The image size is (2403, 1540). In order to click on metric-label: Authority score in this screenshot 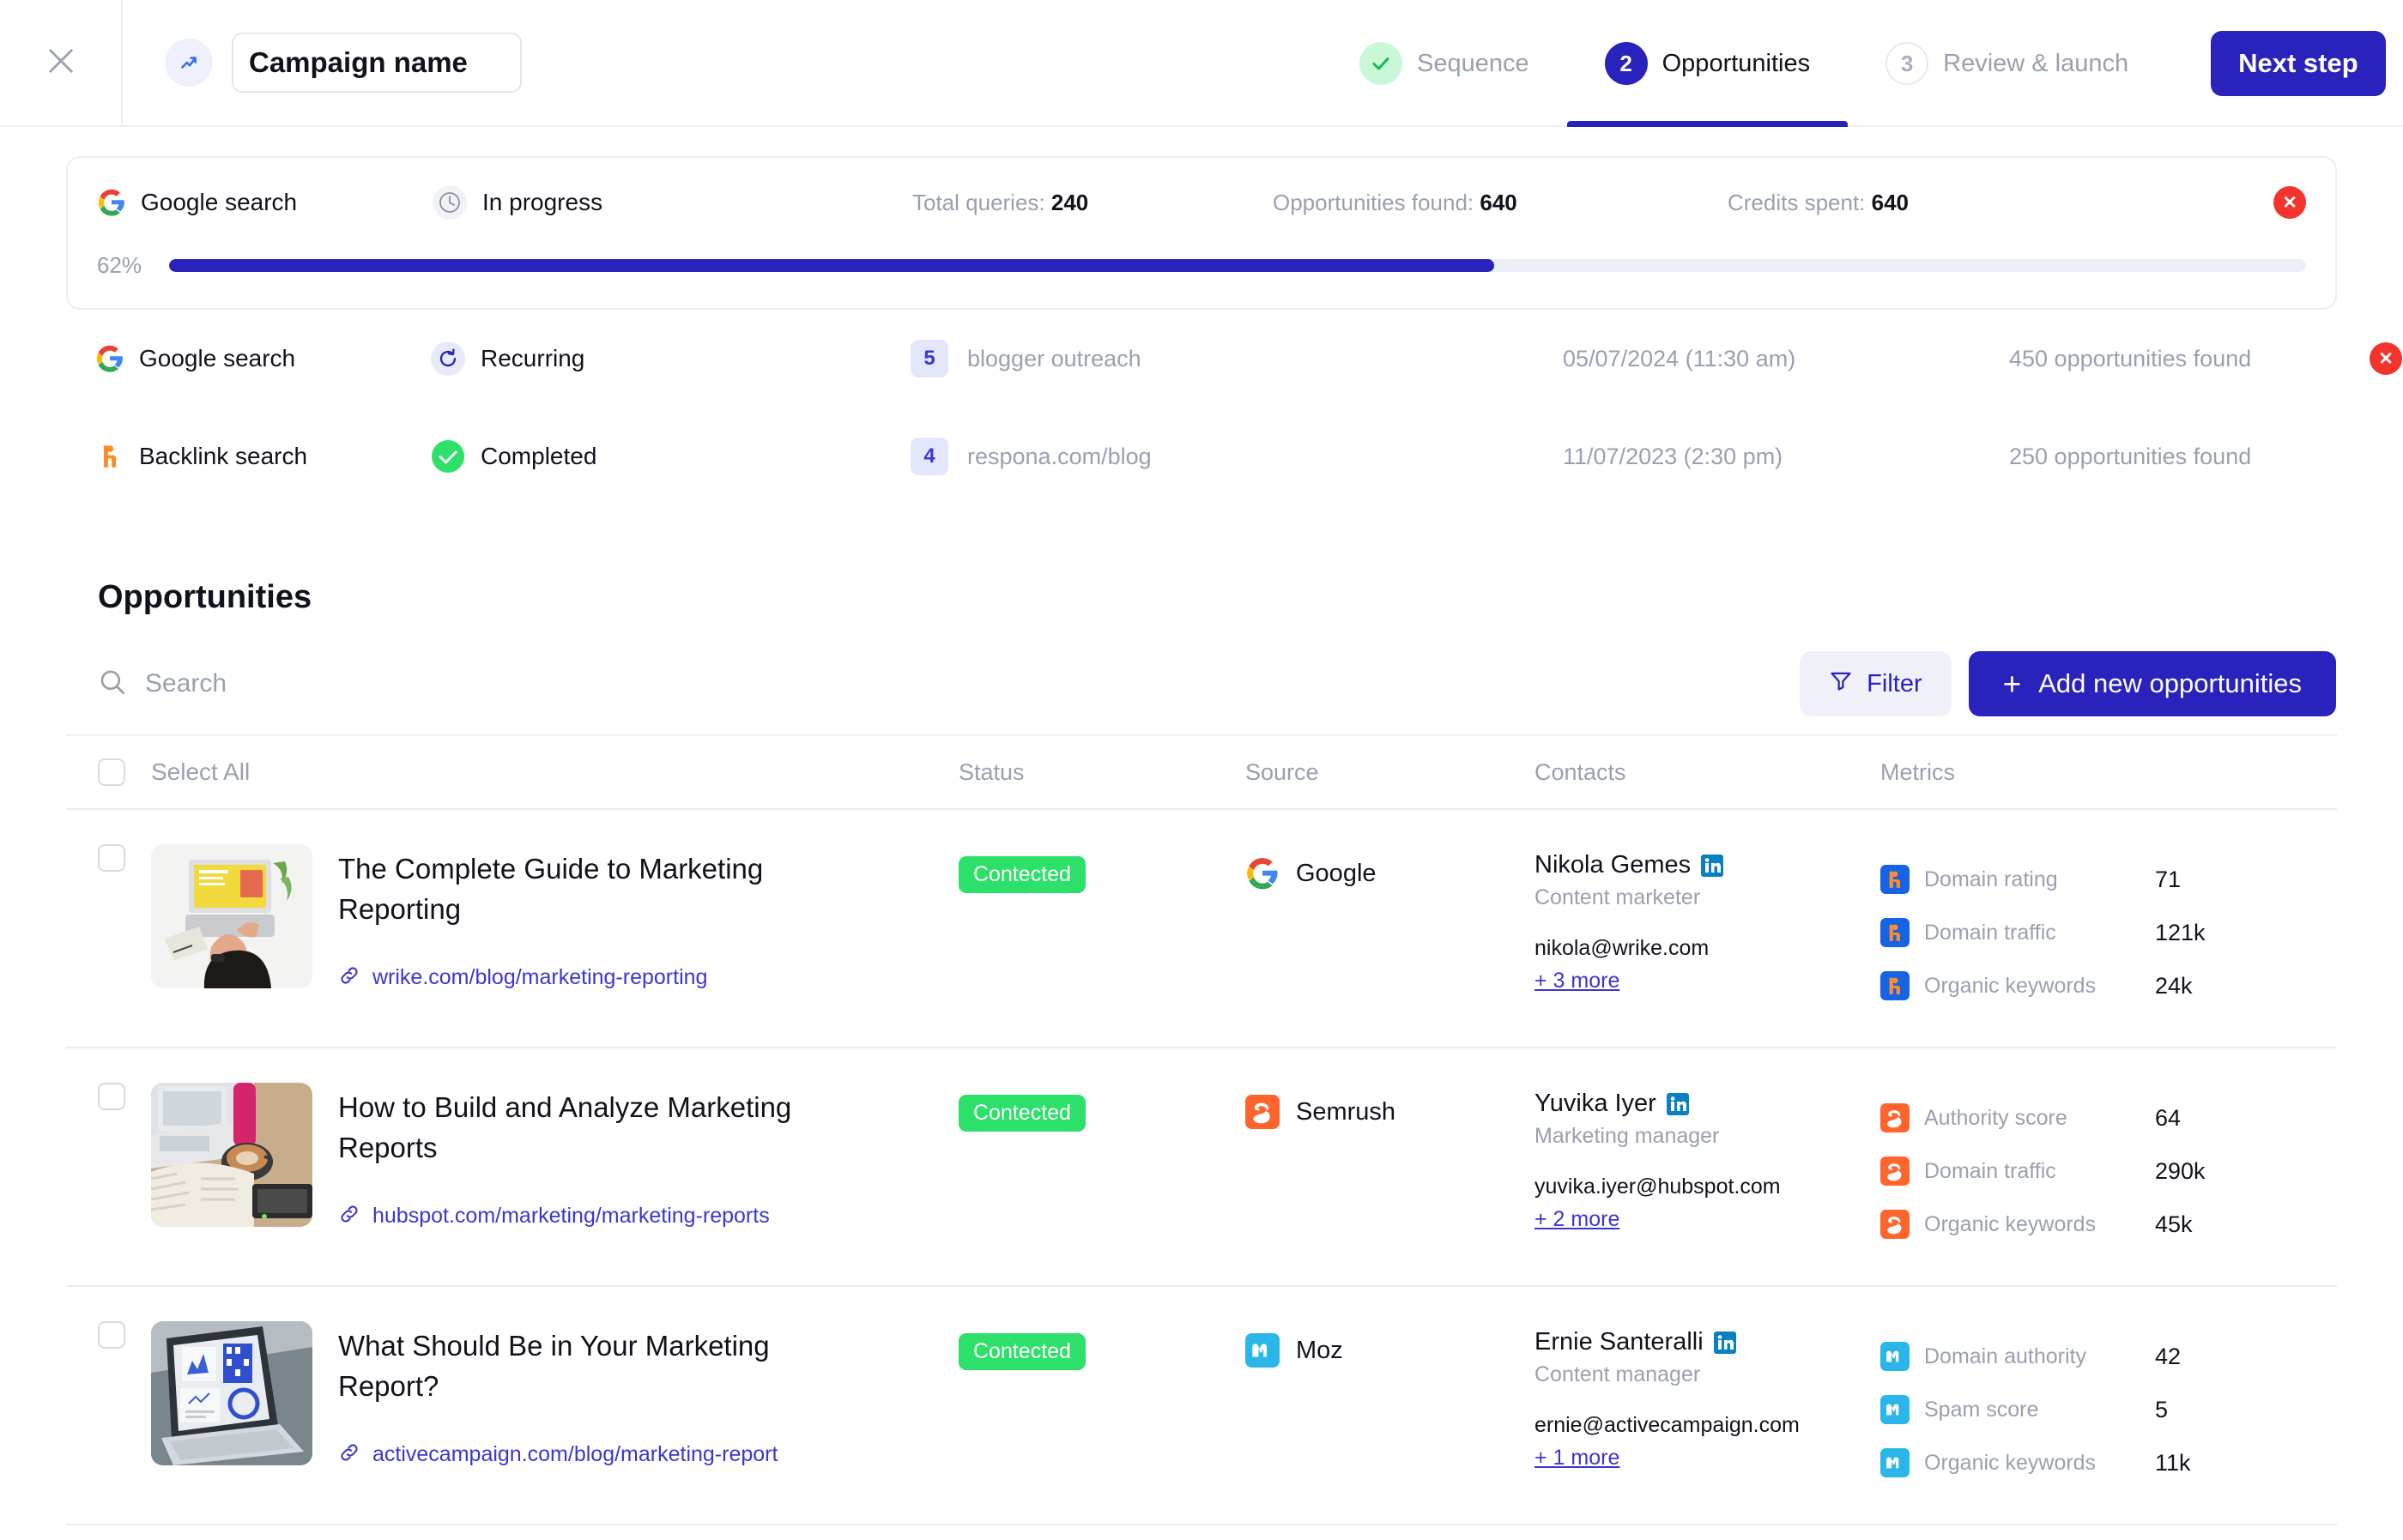, I will do `click(1996, 1117)`.